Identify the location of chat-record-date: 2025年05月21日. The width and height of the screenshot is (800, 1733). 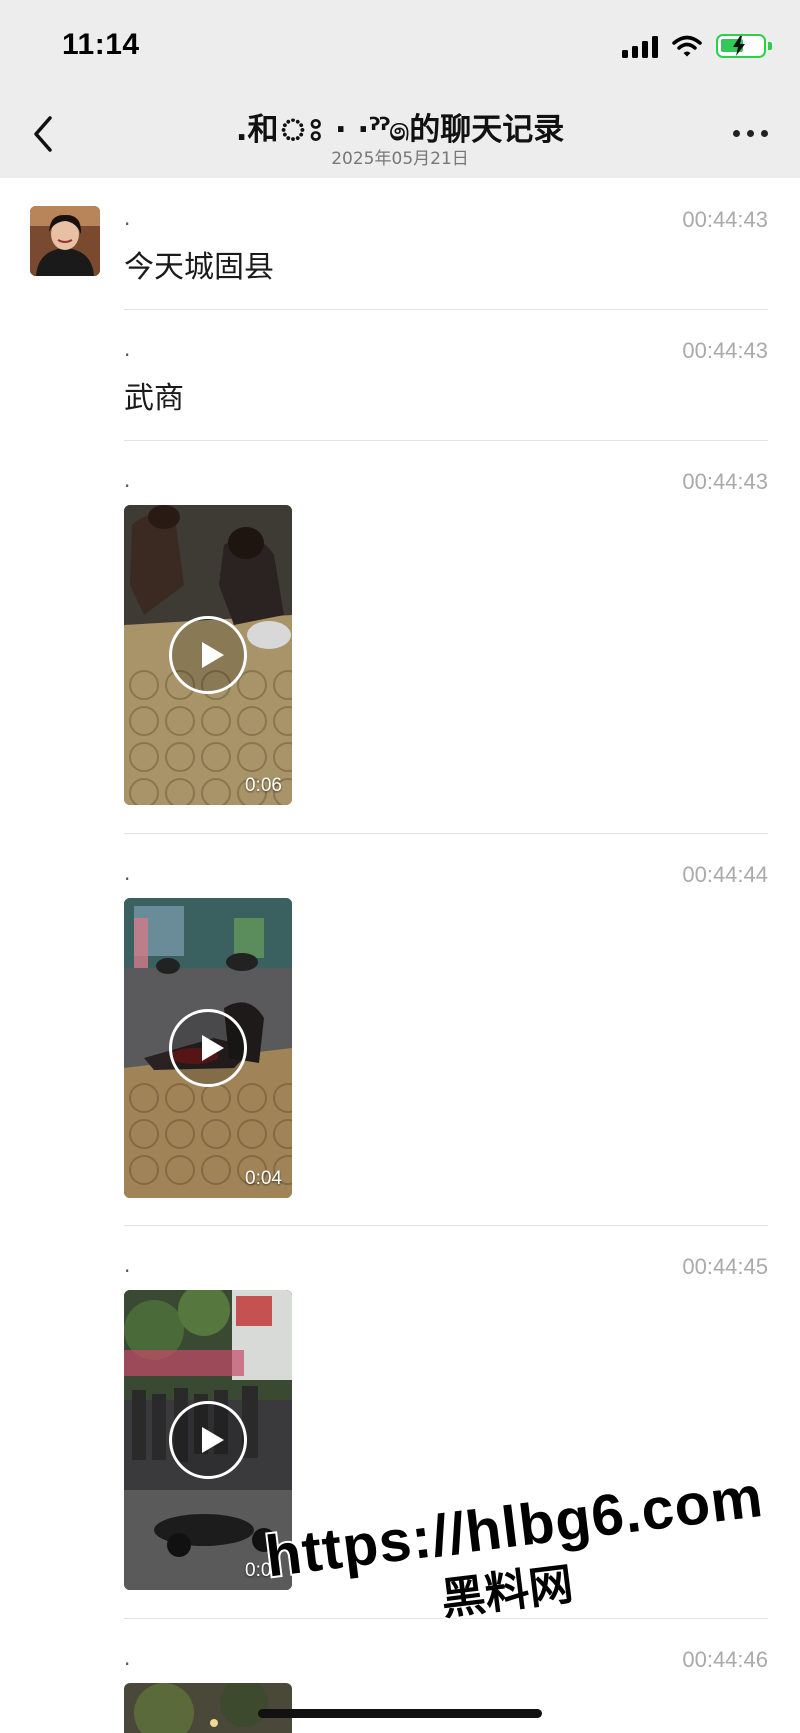
(400, 159).